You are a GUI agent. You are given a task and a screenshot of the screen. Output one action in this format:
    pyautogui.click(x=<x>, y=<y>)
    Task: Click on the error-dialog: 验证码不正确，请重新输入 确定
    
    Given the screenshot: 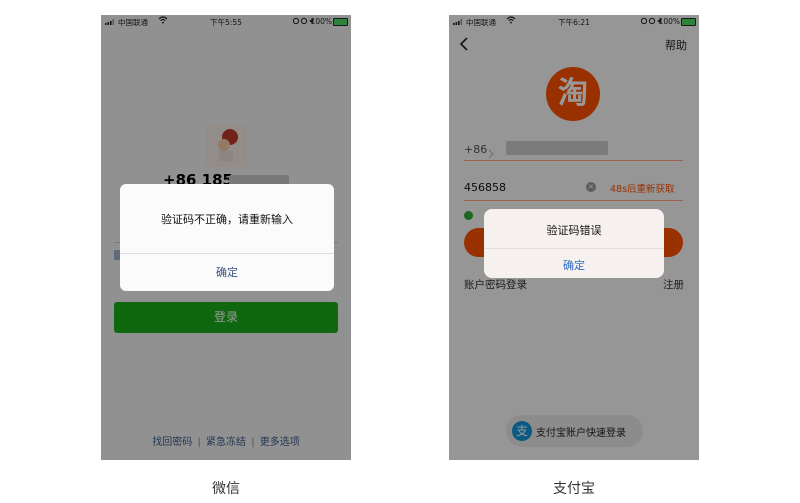 What is the action you would take?
    pyautogui.click(x=227, y=237)
    